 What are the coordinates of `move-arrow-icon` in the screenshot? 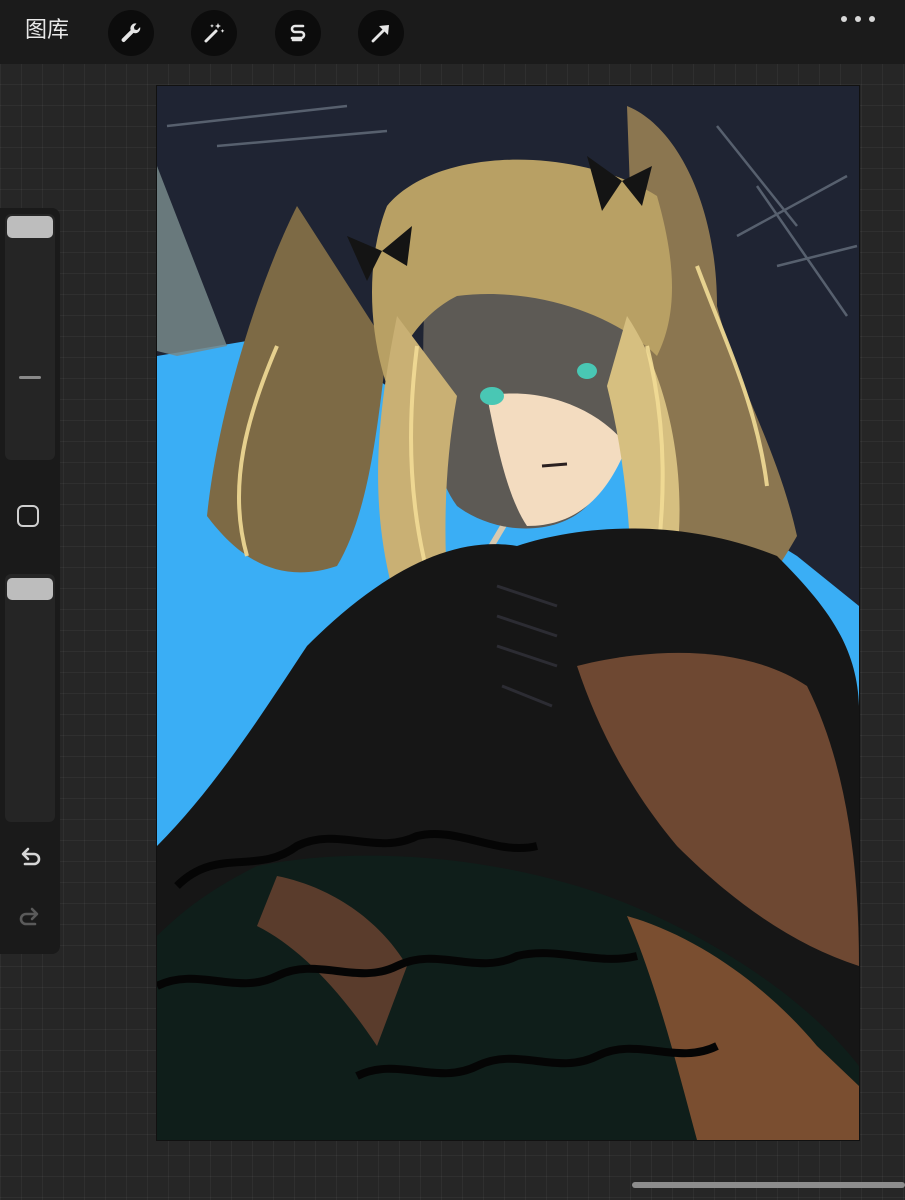 It's located at (380, 34).